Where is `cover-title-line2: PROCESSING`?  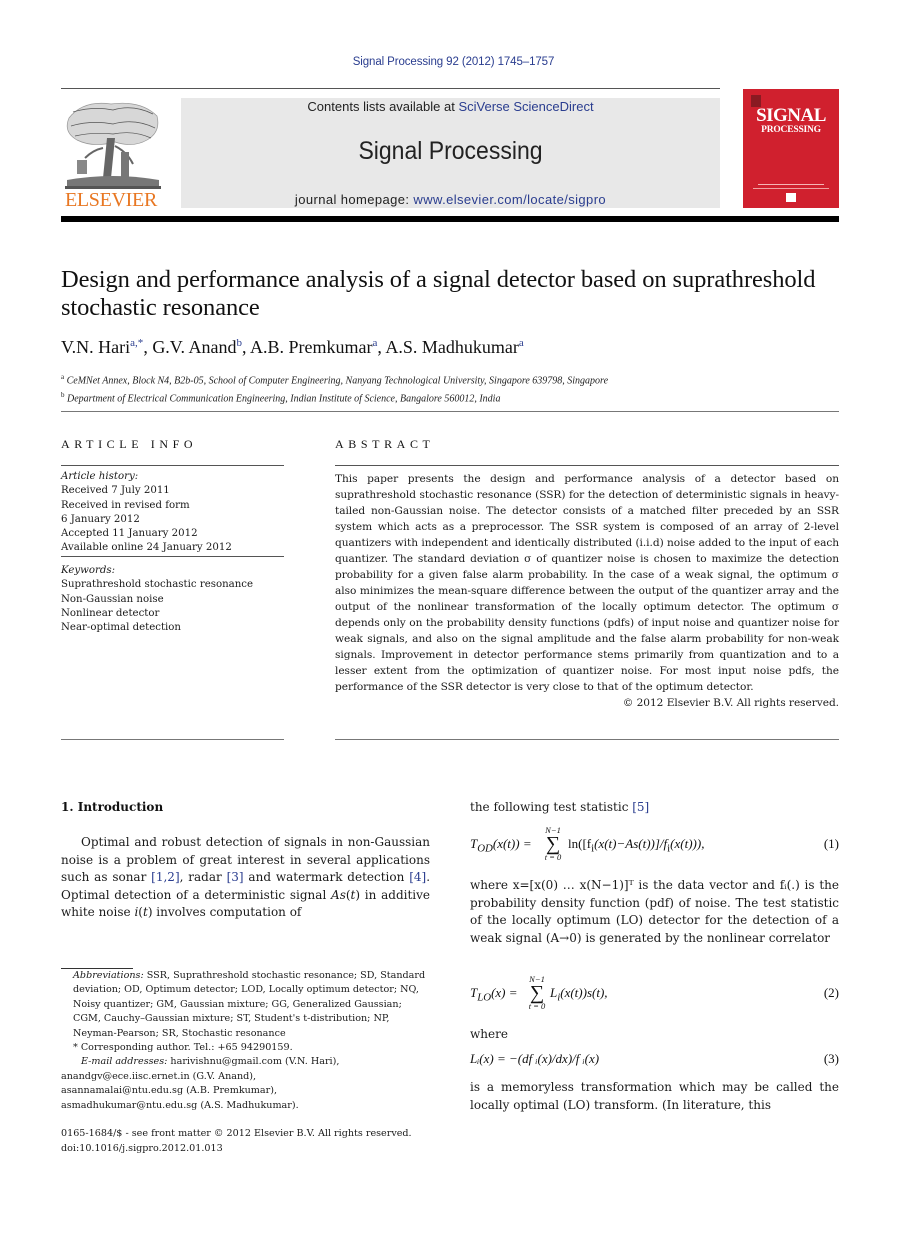
cover-title-line2: PROCESSING is located at coordinates (791, 130).